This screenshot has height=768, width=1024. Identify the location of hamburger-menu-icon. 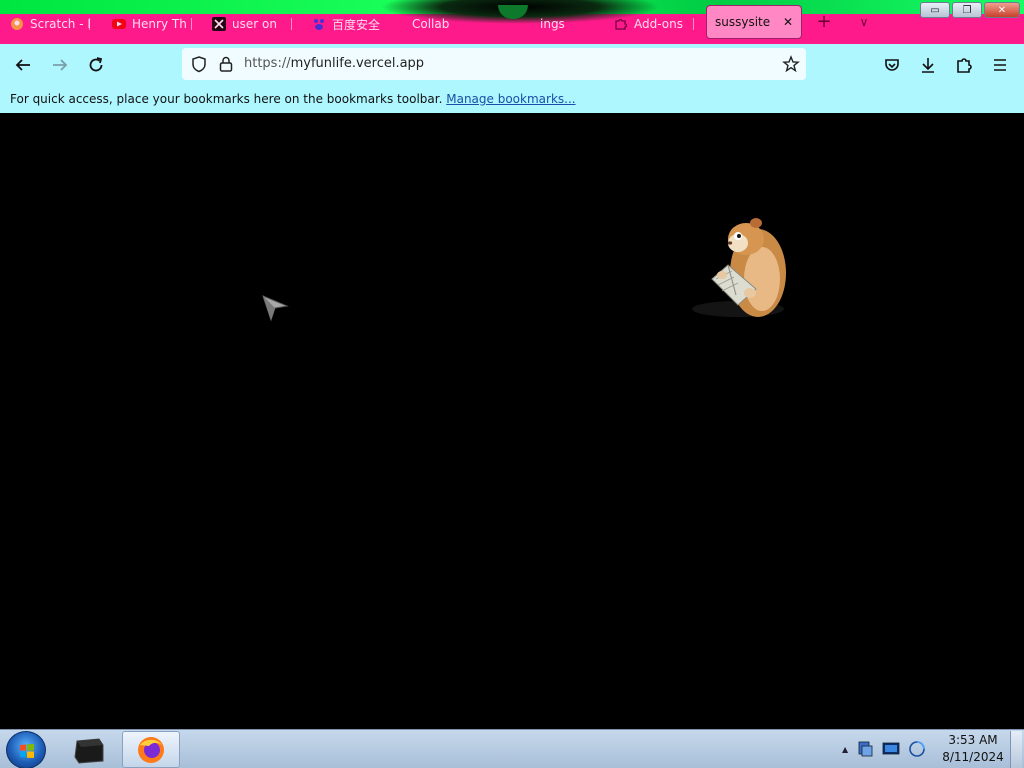
(1000, 65).